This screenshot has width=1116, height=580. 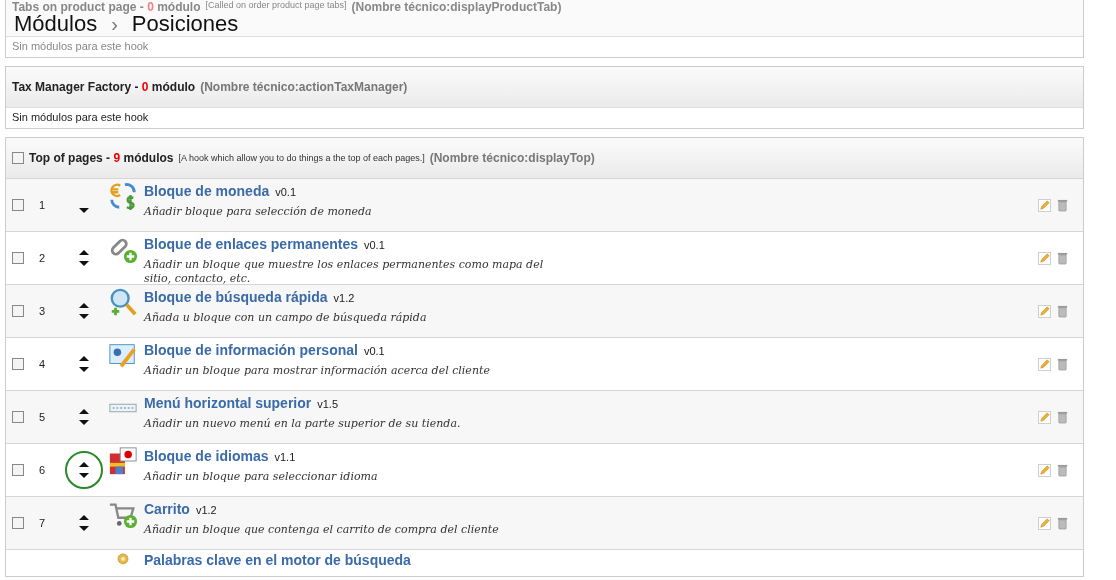 What do you see at coordinates (56, 24) in the screenshot?
I see `breadcrumb-item: Módulos` at bounding box center [56, 24].